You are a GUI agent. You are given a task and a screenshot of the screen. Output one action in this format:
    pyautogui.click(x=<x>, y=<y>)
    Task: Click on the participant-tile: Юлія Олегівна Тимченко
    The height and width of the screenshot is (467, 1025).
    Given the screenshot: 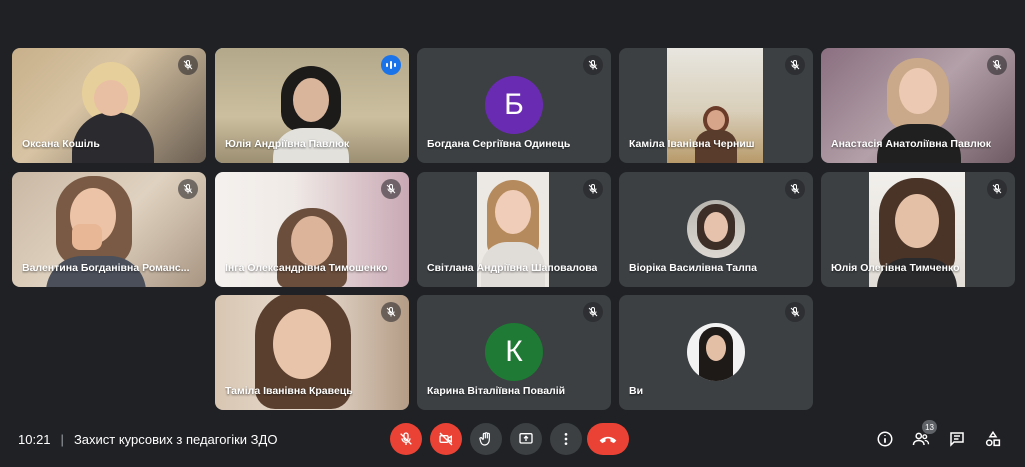 What is the action you would take?
    pyautogui.click(x=918, y=229)
    